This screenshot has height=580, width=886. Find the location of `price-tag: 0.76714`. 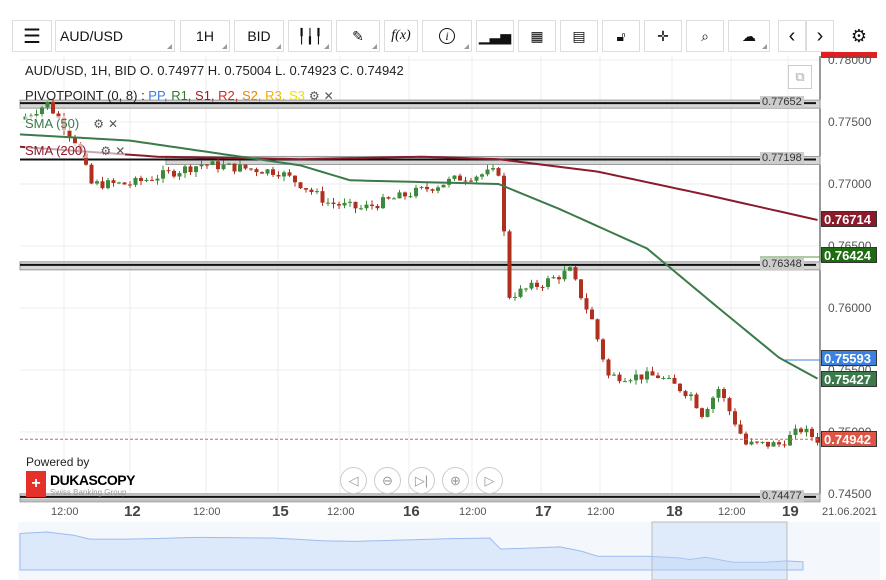

price-tag: 0.76714 is located at coordinates (849, 219).